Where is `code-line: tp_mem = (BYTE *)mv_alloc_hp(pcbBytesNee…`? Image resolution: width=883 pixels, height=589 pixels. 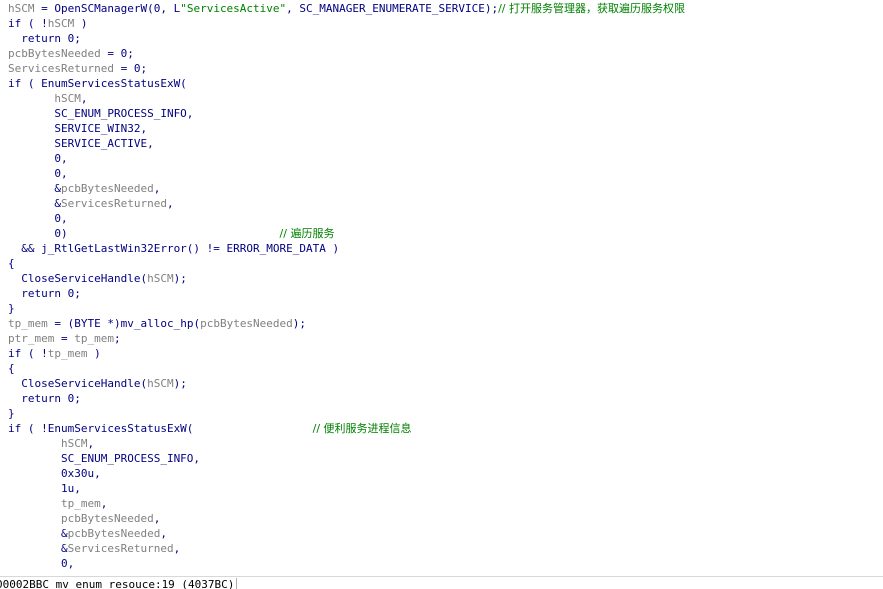 code-line: tp_mem = (BYTE *)mv_alloc_hp(pcbBytesNee… is located at coordinates (157, 323).